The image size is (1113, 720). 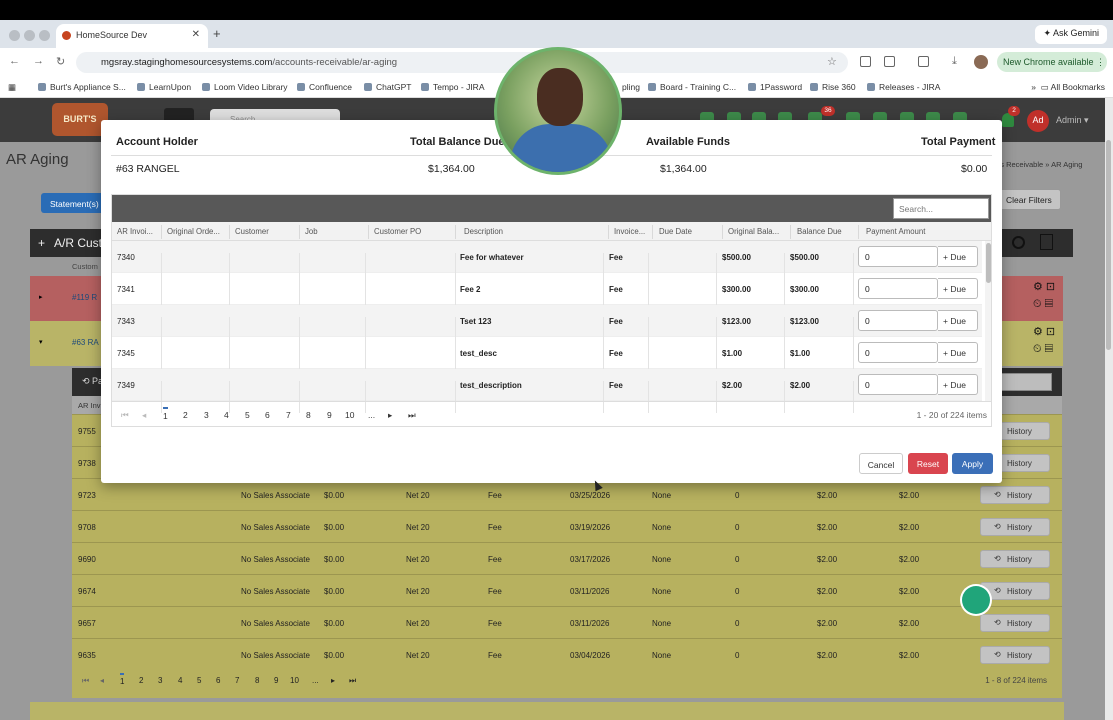 What do you see at coordinates (1038, 164) in the screenshot?
I see `breadcrumb: nts Receivable » AR Aging` at bounding box center [1038, 164].